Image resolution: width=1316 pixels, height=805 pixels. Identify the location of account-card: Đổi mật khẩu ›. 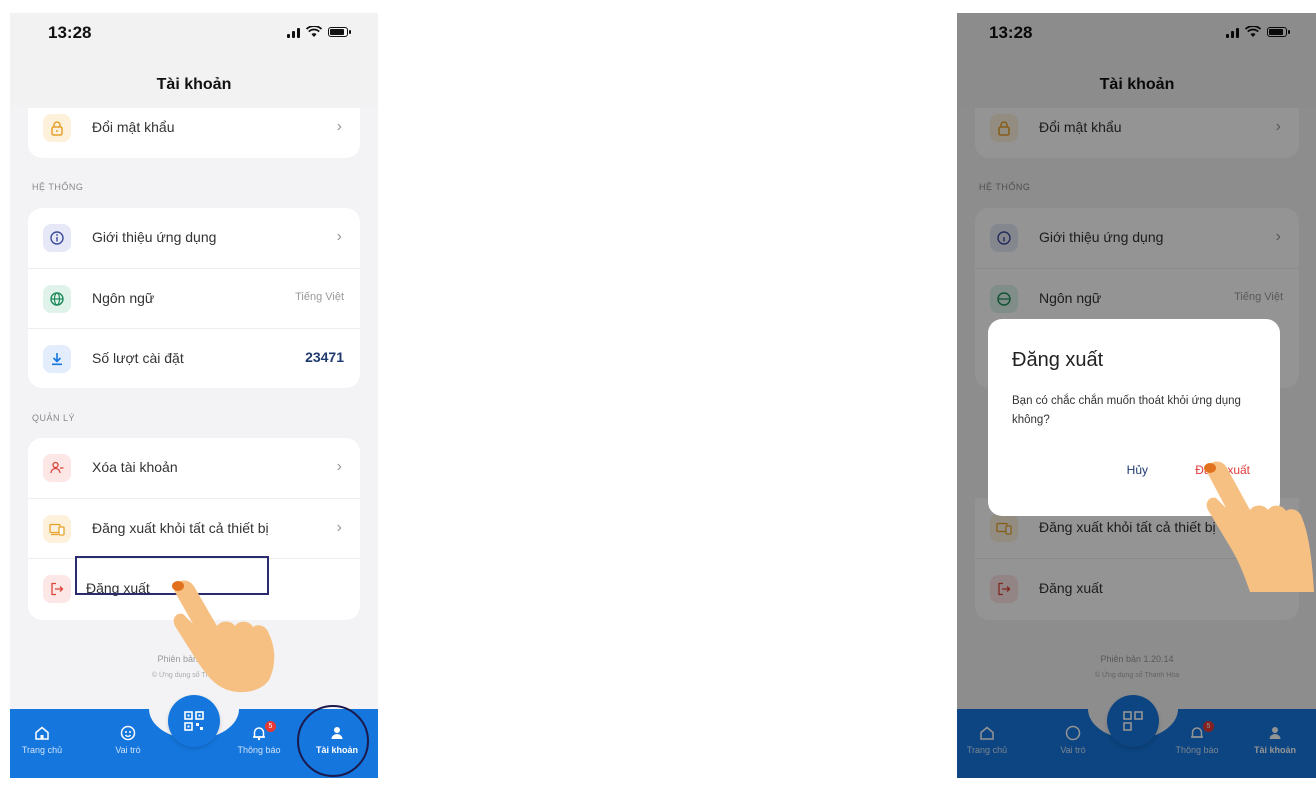
(194, 133).